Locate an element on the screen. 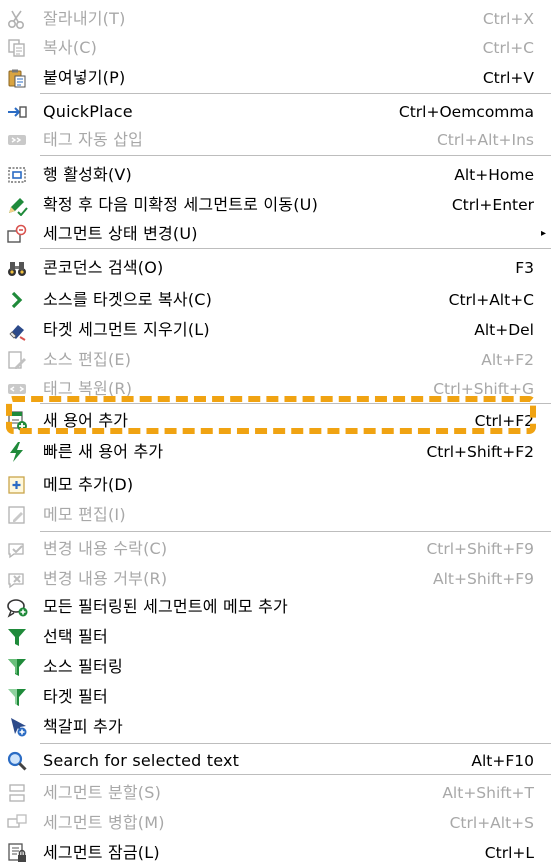  menu-item-shortcut: Ctrl+Shift+G is located at coordinates (483, 389).